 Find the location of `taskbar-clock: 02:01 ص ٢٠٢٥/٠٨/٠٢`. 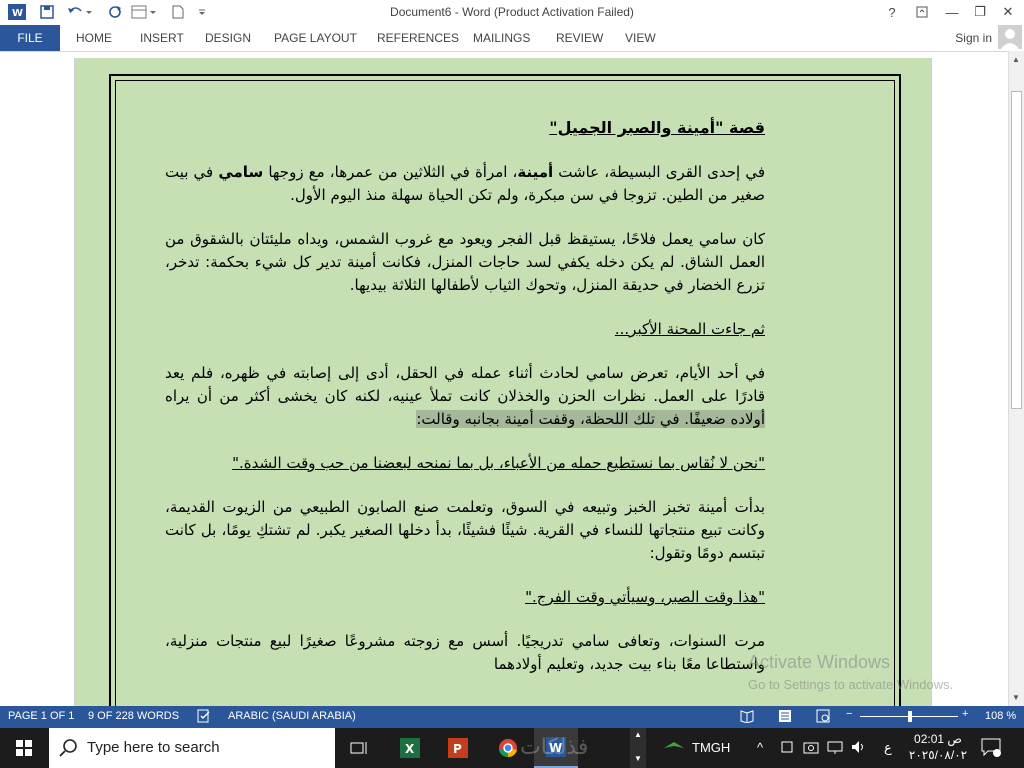

taskbar-clock: 02:01 ص ٢٠٢٥/٠٨/٠٢ is located at coordinates (938, 747).